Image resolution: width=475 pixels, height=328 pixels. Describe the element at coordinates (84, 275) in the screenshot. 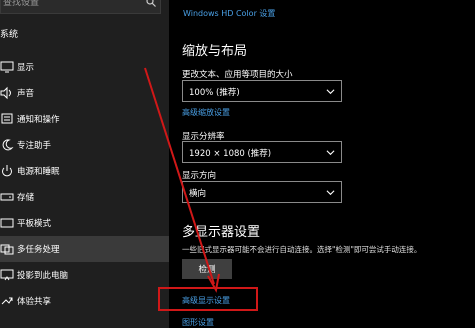

I see `sidebar-item-project: 投影到此电脑` at that location.